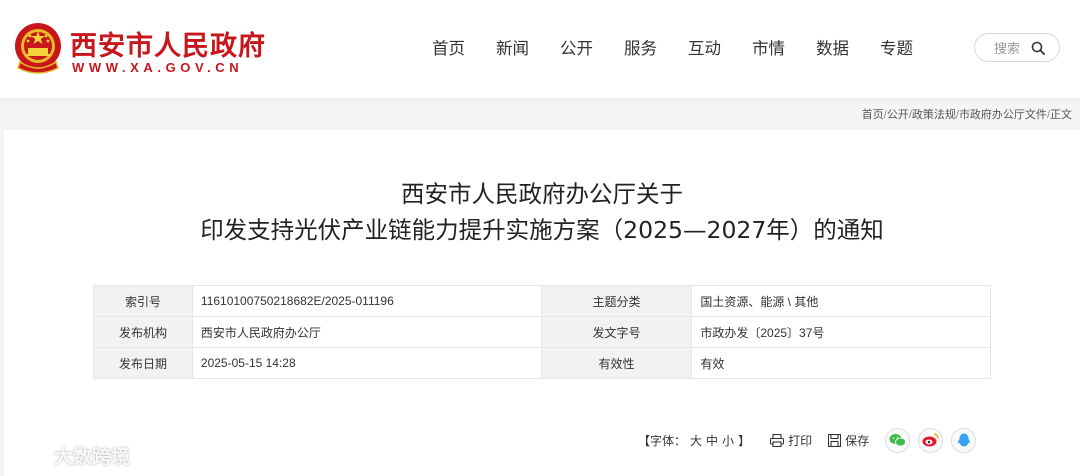 The image size is (1080, 476). I want to click on search-box: 搜索, so click(1017, 47).